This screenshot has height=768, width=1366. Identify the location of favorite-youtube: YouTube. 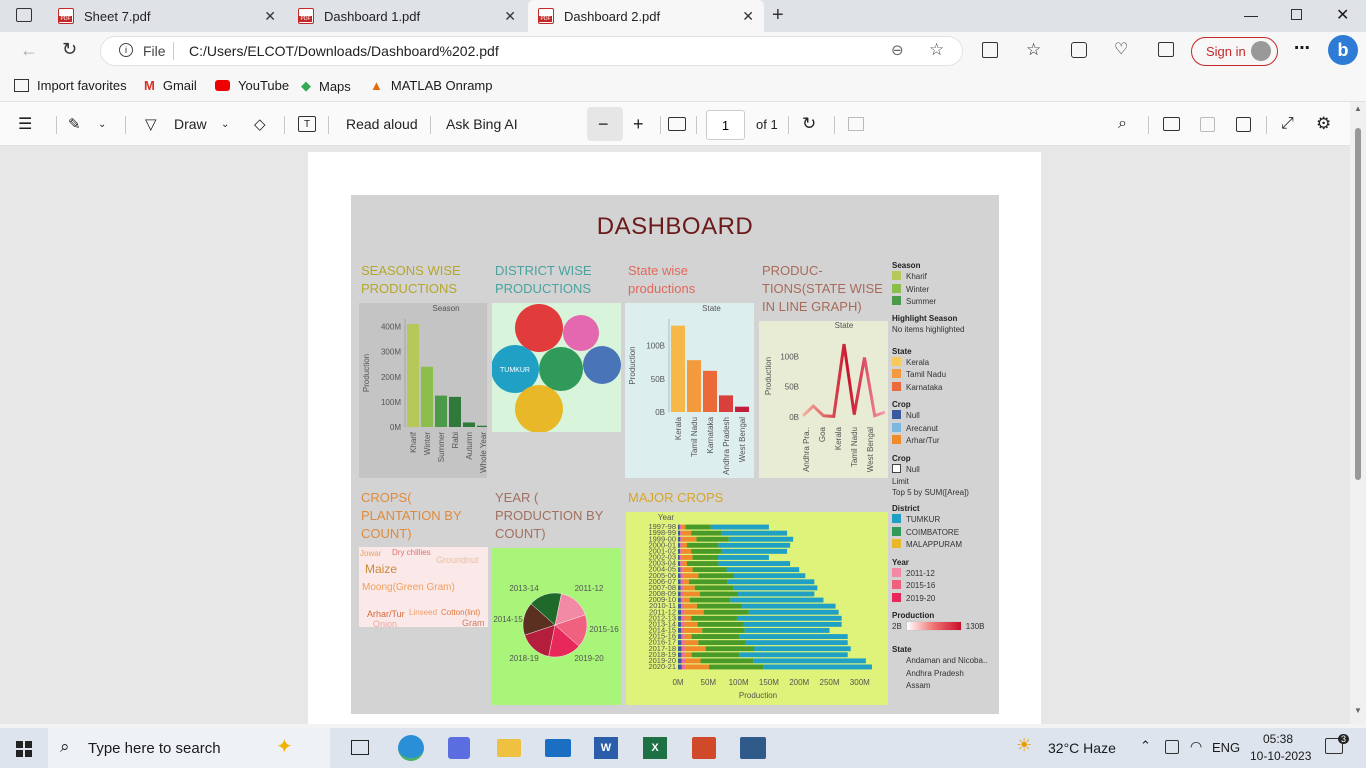
(252, 85).